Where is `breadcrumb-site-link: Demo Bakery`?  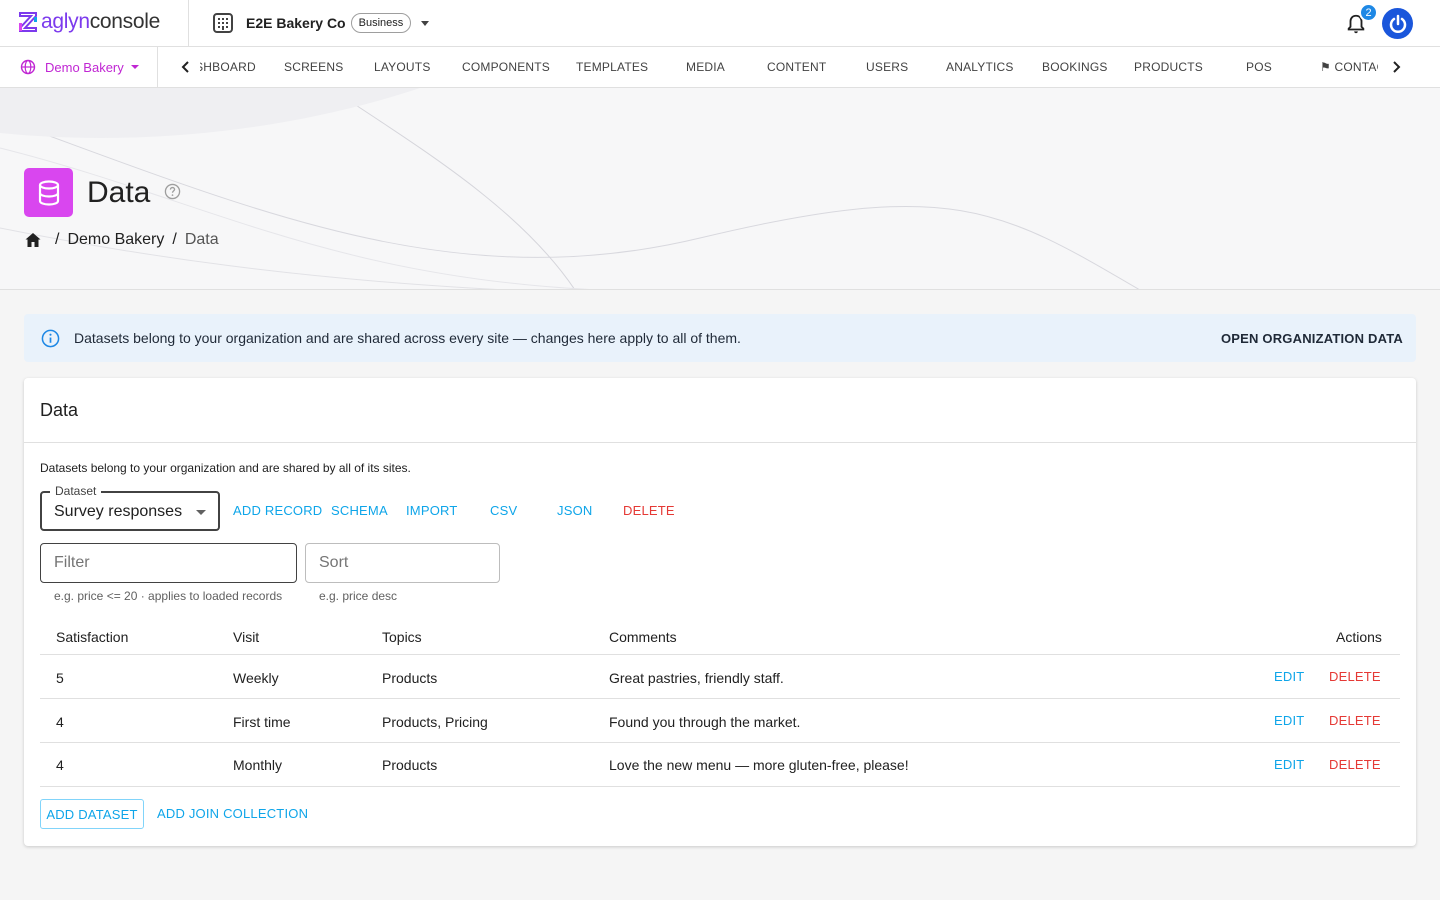 breadcrumb-site-link: Demo Bakery is located at coordinates (115, 240).